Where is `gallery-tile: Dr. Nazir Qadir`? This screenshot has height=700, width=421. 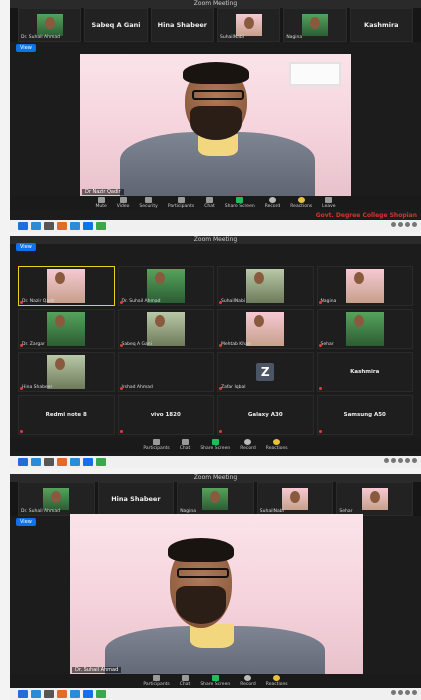 gallery-tile: Dr. Nazir Qadir is located at coordinates (66, 286).